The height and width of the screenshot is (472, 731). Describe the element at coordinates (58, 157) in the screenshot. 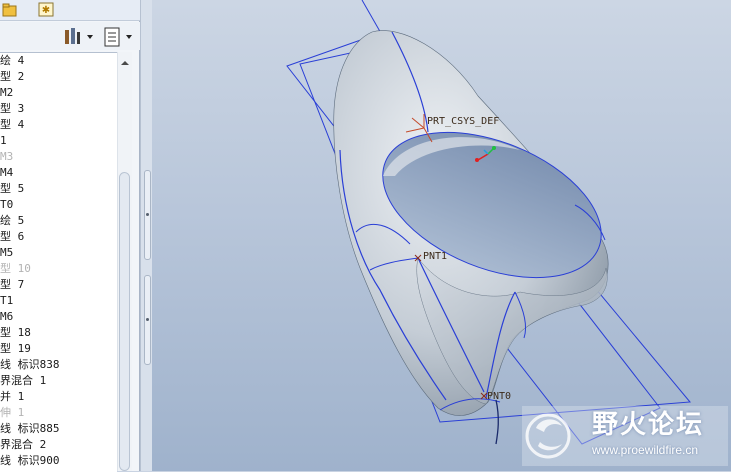

I see `tree-item: M3` at that location.